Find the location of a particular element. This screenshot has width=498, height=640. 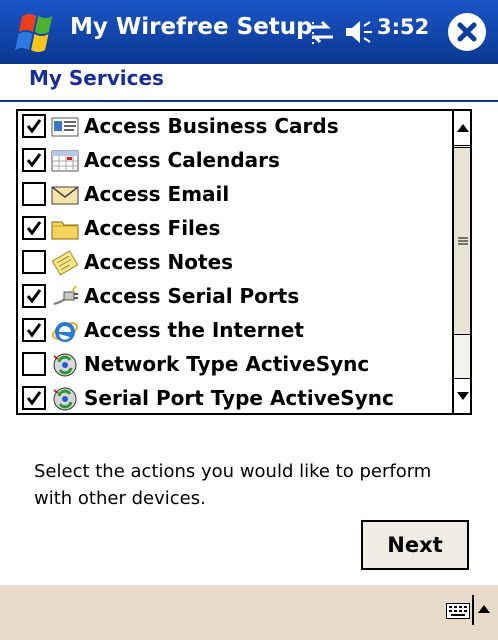

header-divider is located at coordinates (249, 101).